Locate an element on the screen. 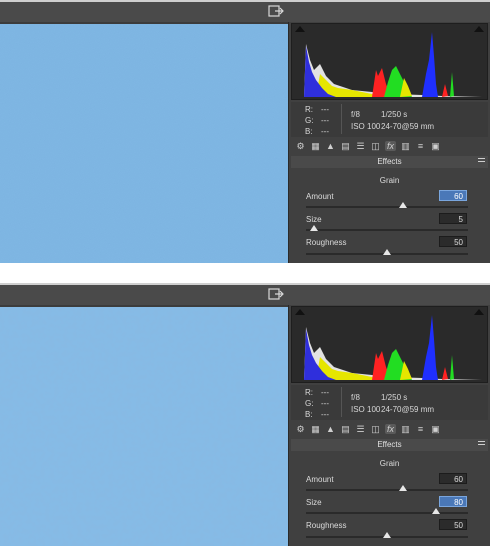 This screenshot has width=490, height=546. separator is located at coordinates (245, 273).